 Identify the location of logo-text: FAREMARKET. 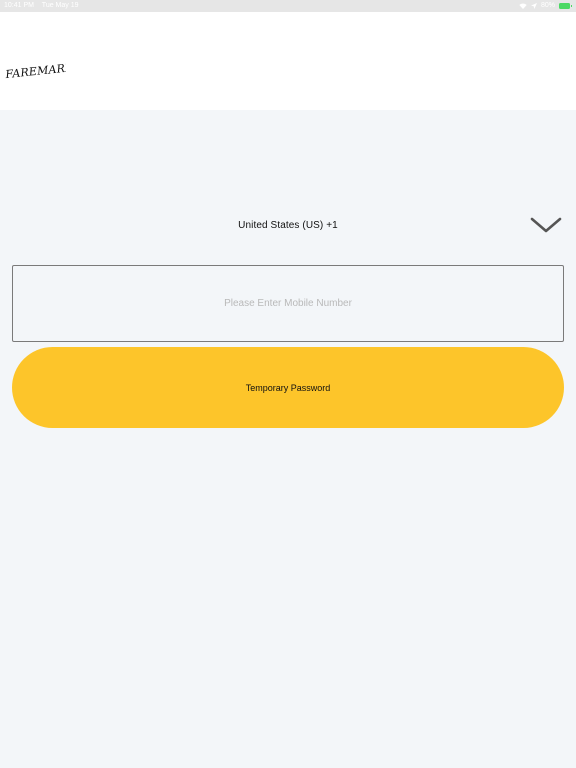
(35, 70).